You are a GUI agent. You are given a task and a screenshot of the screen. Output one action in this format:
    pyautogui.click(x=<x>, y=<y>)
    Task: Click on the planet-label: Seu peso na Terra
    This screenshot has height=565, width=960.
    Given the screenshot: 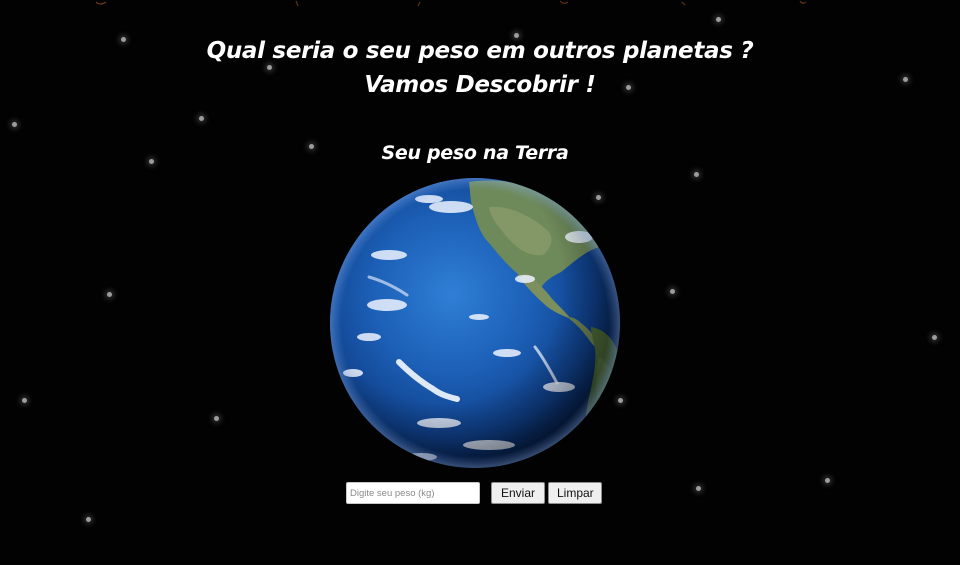 What is the action you would take?
    pyautogui.click(x=475, y=153)
    